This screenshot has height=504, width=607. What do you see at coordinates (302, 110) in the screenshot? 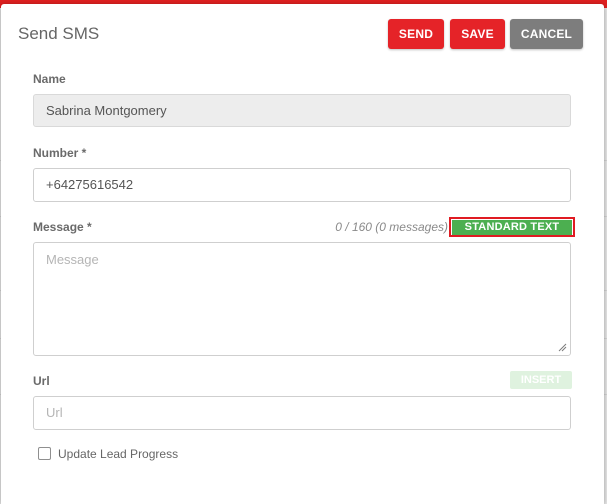
I see `name-field: Sabrina Montgomery` at bounding box center [302, 110].